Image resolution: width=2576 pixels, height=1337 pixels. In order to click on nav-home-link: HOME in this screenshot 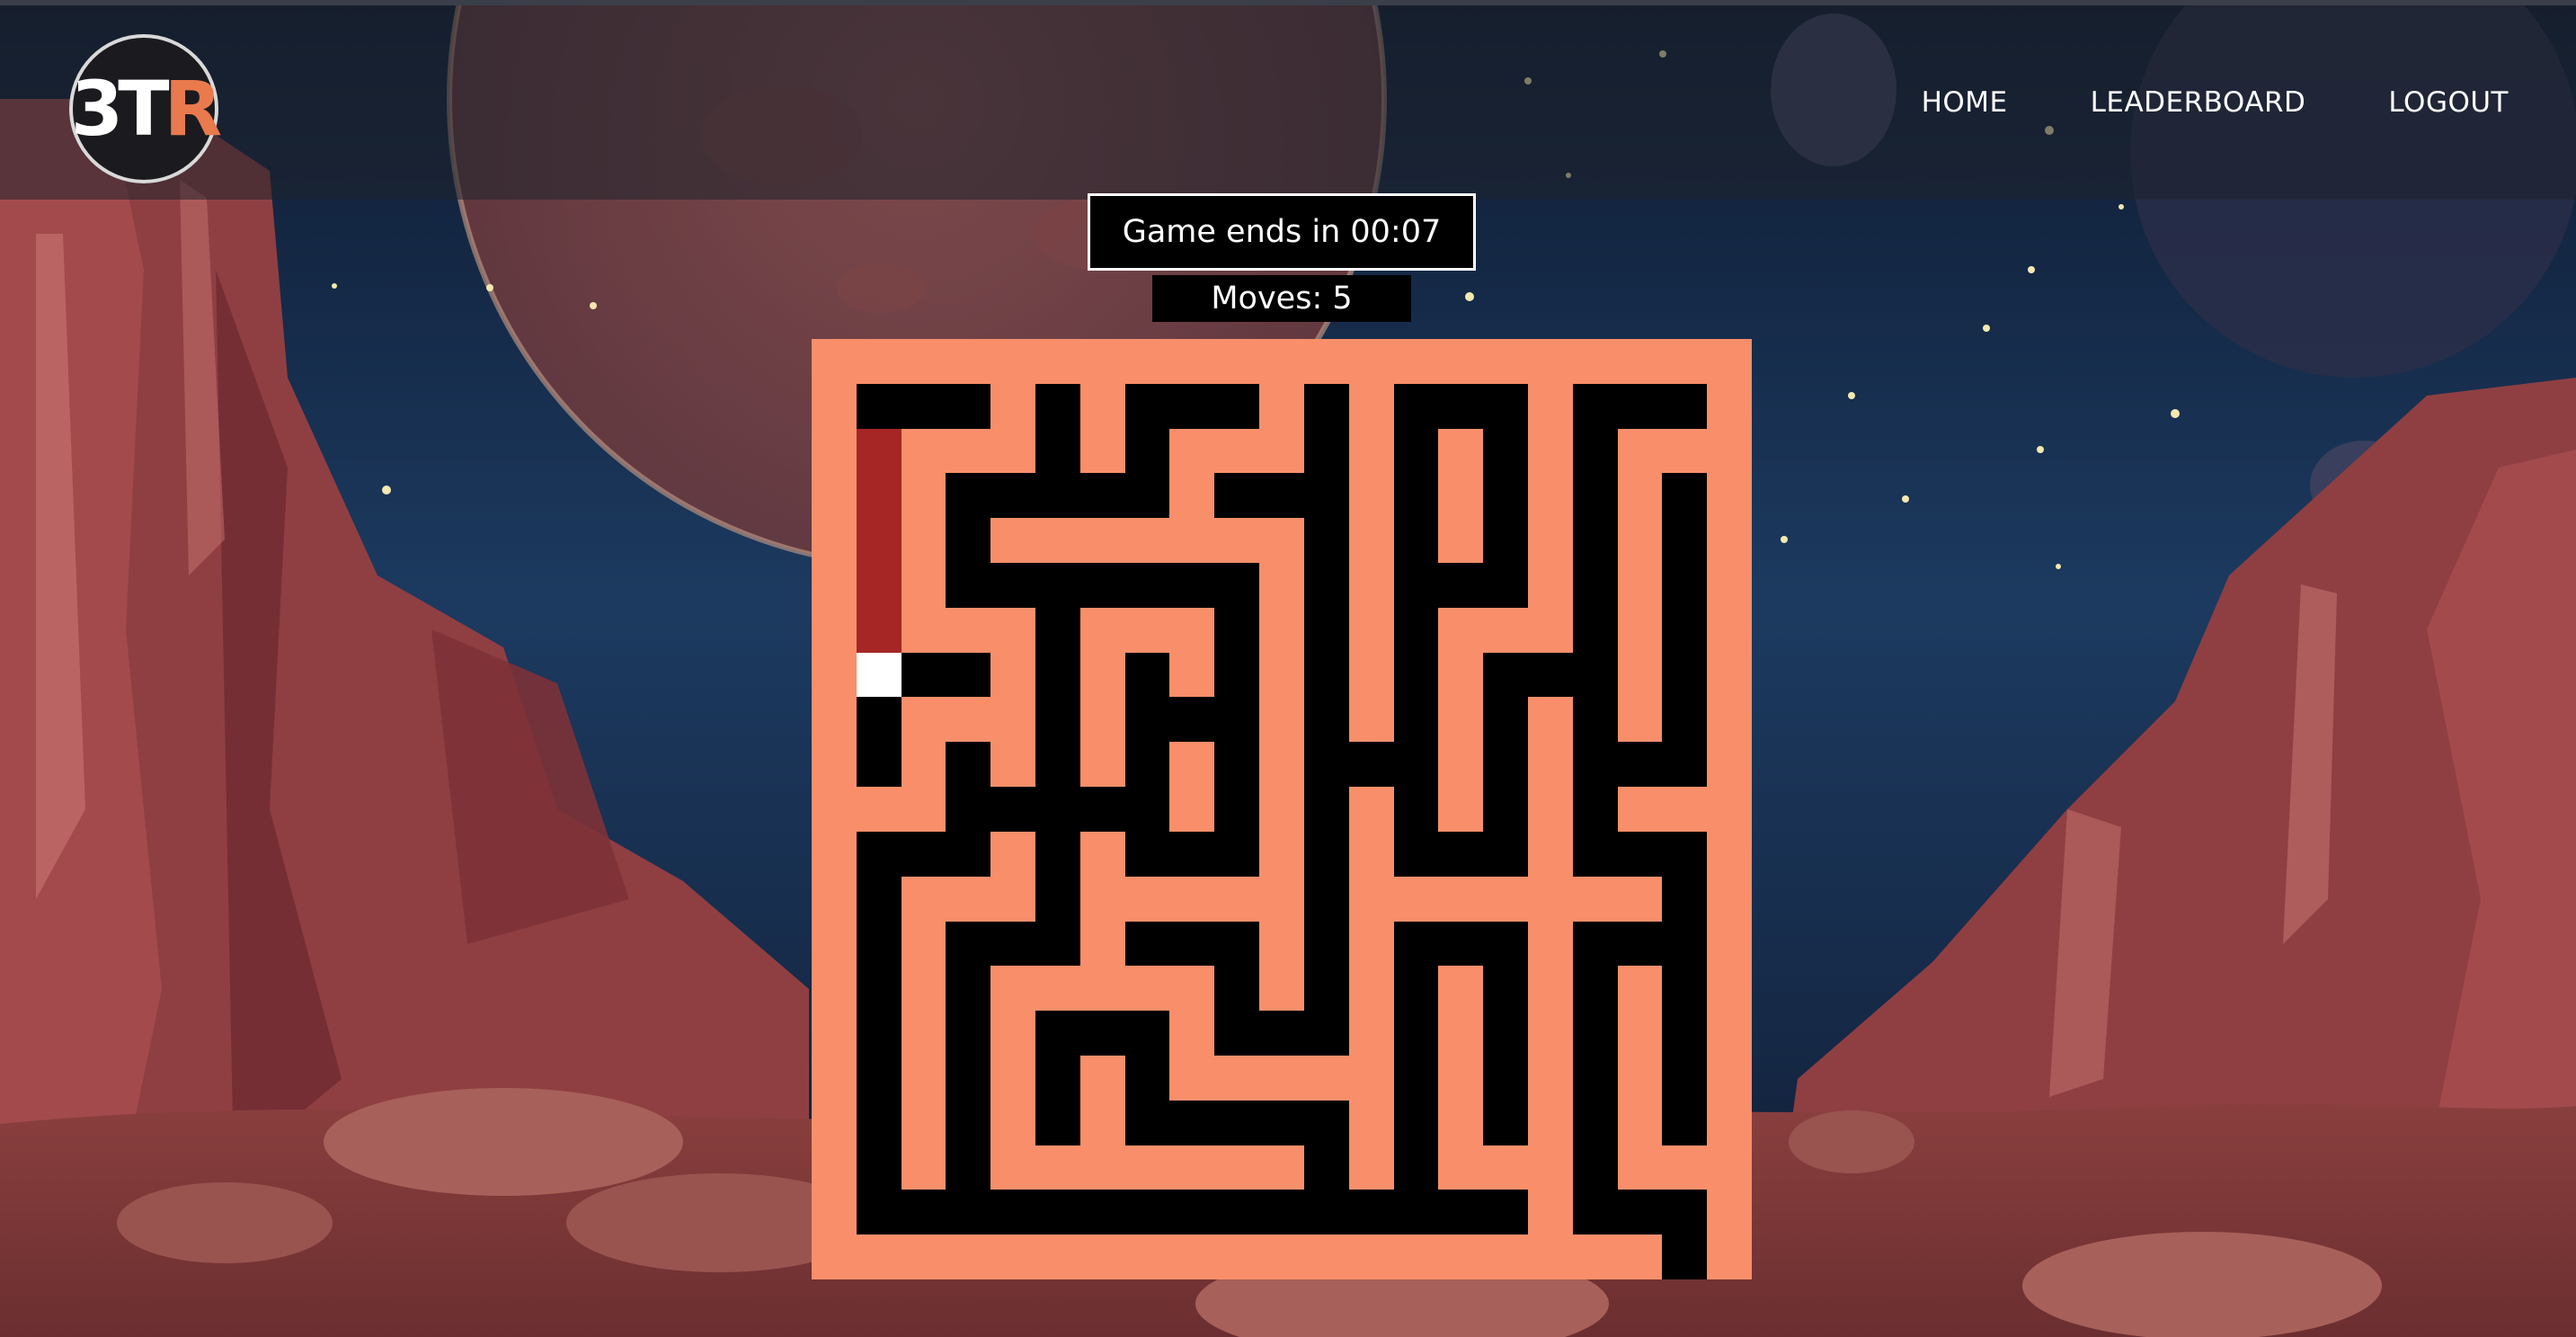, I will do `click(1965, 102)`.